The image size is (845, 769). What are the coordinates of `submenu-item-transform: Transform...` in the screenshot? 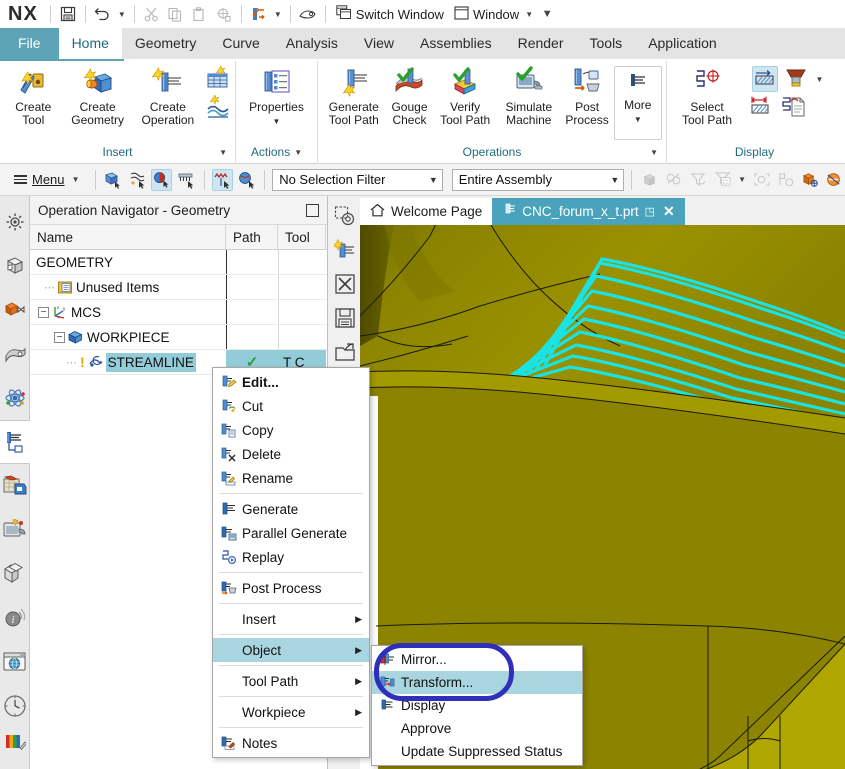 It's located at (477, 682).